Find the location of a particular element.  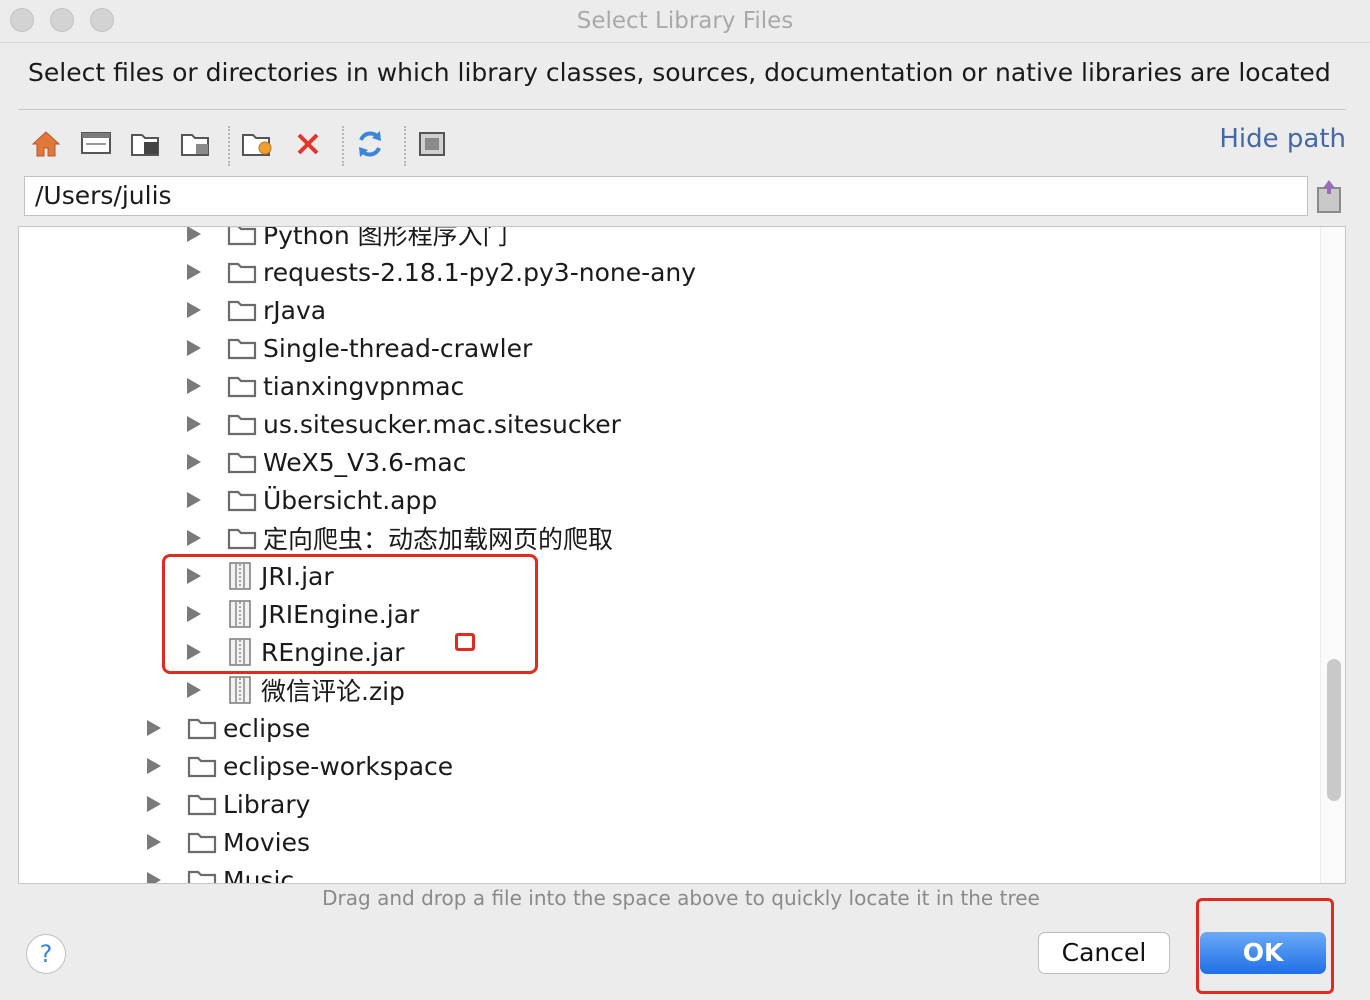

tree-row-label: 定向爬虫：动态加载网页的爬取 is located at coordinates (438, 539).